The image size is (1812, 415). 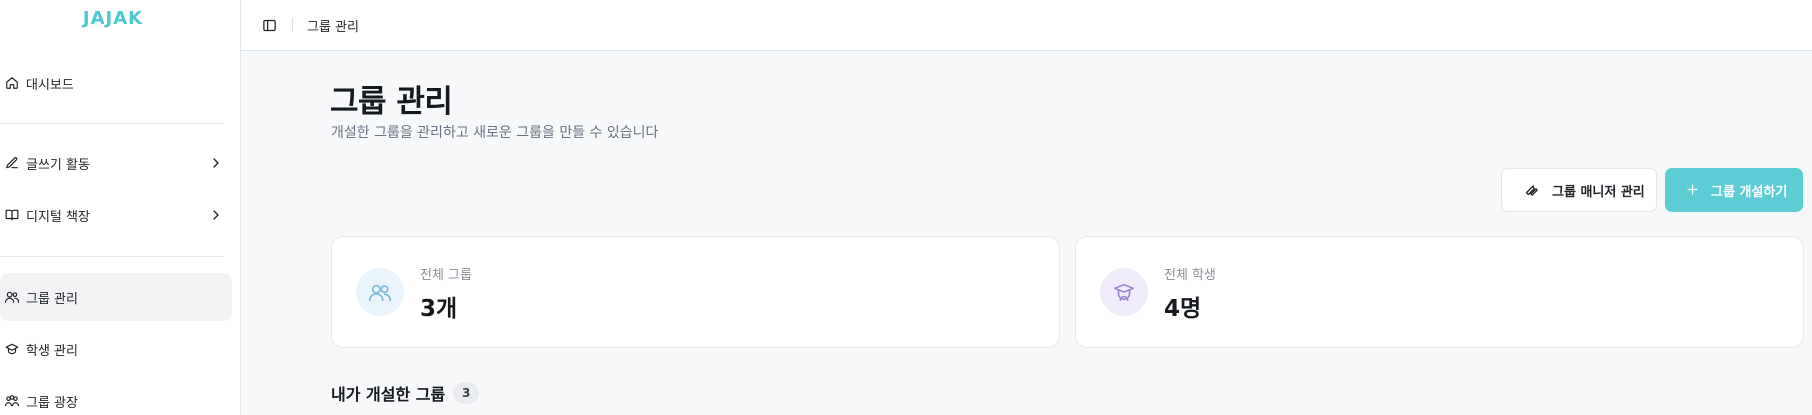 What do you see at coordinates (12, 215) in the screenshot?
I see `book-icon` at bounding box center [12, 215].